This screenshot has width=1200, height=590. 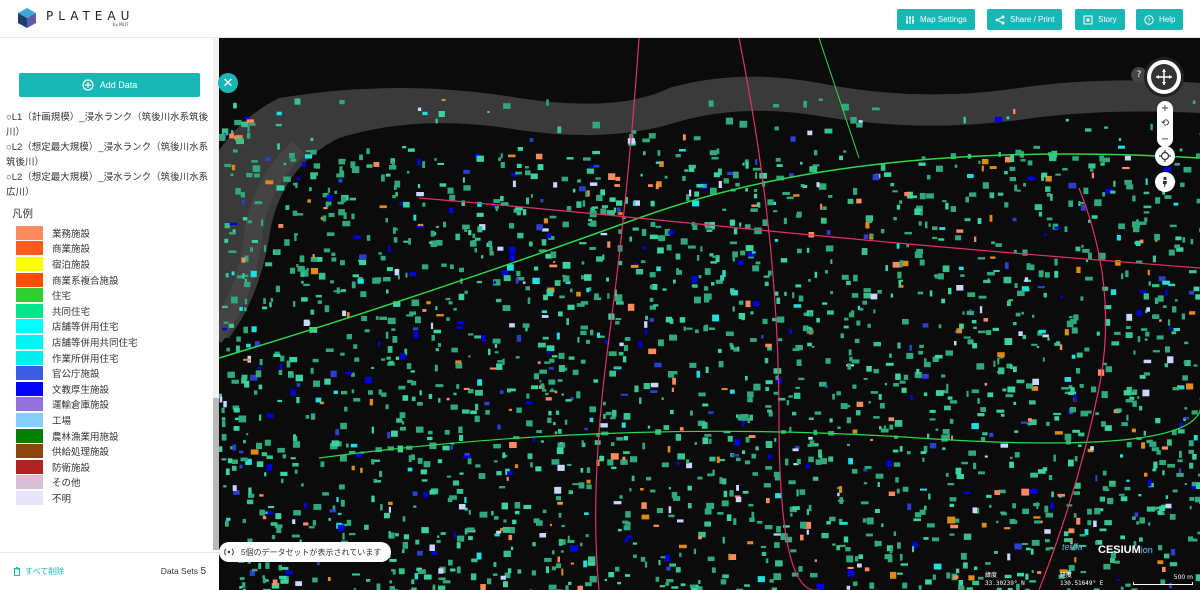 What do you see at coordinates (216, 474) in the screenshot?
I see `panel-scrollbar-thumb` at bounding box center [216, 474].